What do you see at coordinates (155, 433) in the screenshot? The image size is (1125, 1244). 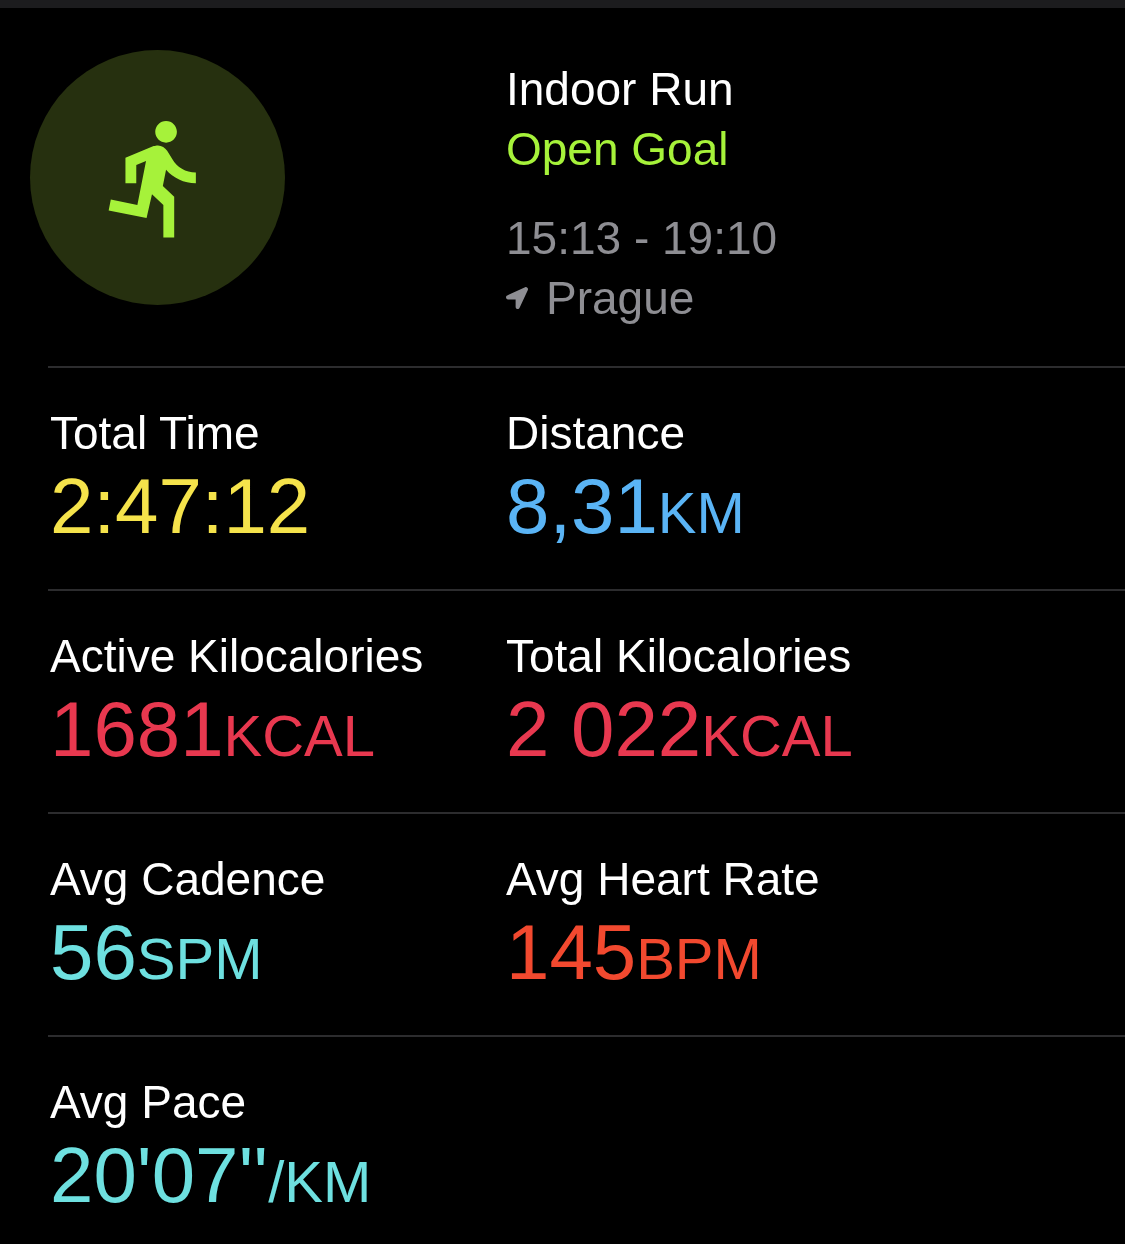 I see `metric-label: Total Time` at bounding box center [155, 433].